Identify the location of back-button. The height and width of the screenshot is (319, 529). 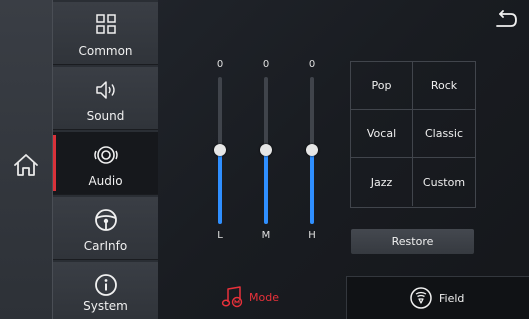
(506, 21).